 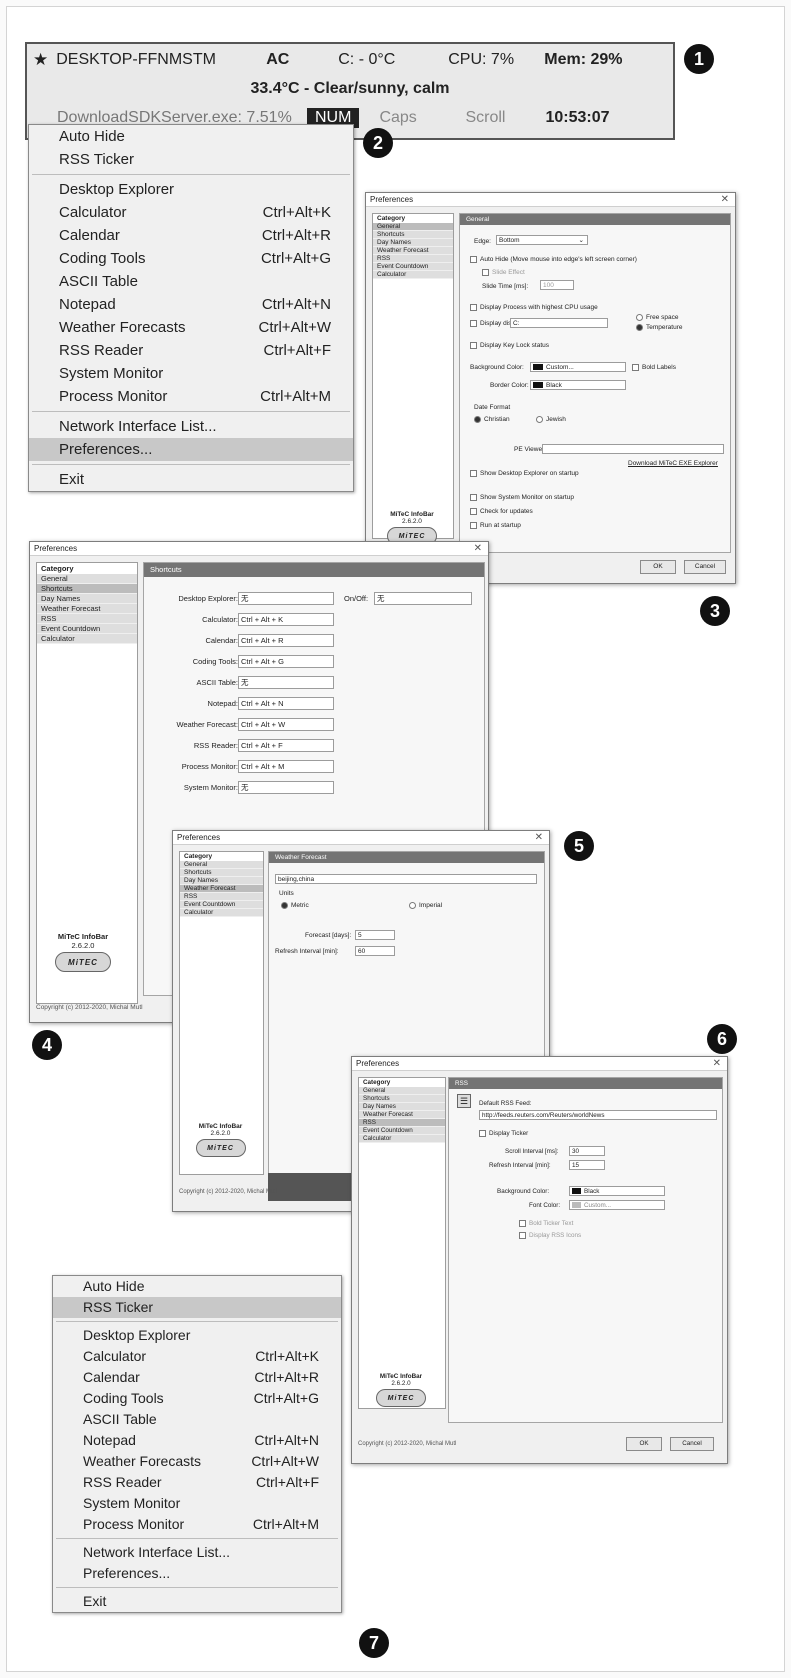 I want to click on key-lock-option: Display Key Lock status, so click(x=509, y=345).